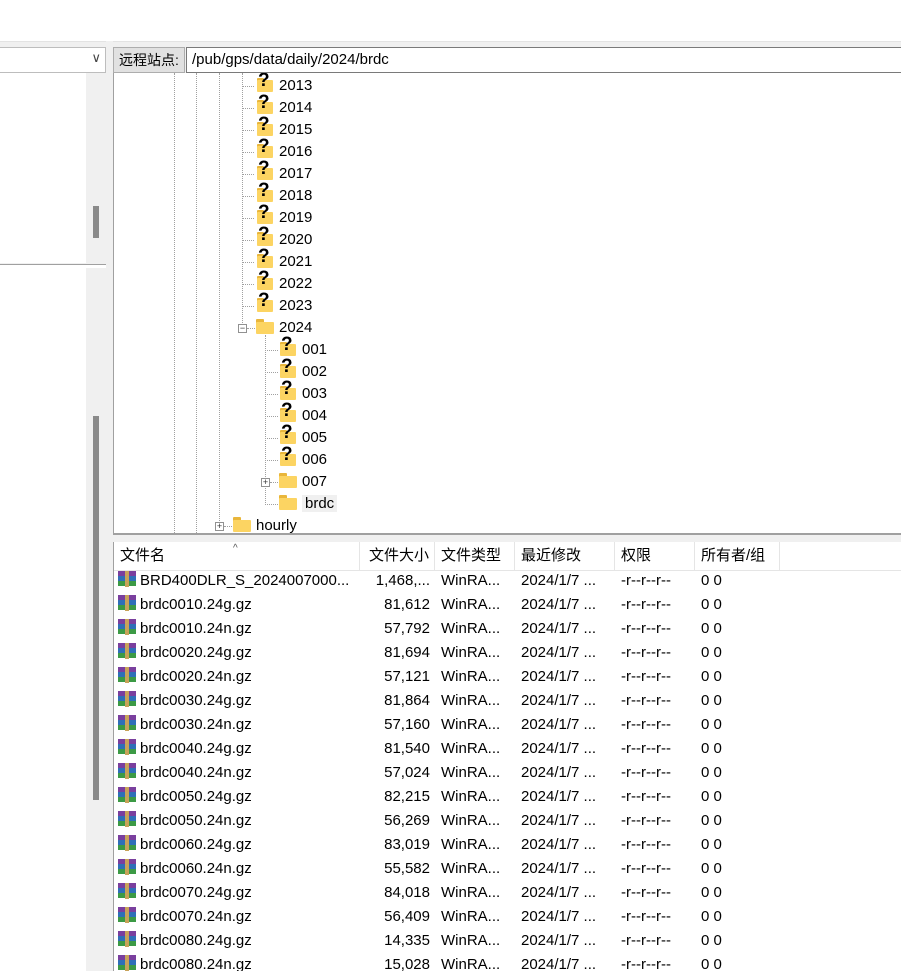 The width and height of the screenshot is (901, 971). What do you see at coordinates (320, 504) in the screenshot?
I see `tree-node-label-selected: brdc` at bounding box center [320, 504].